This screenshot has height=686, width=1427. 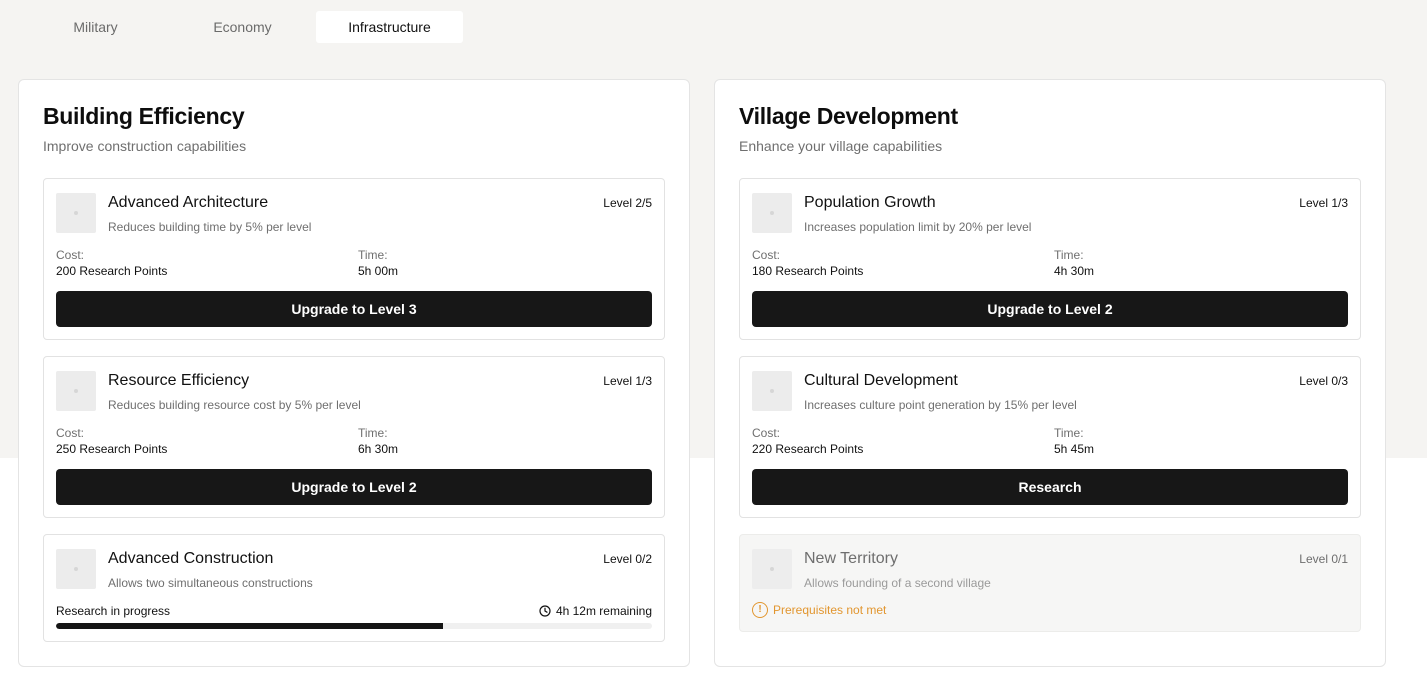 I want to click on tab-infrastructure: Infrastructure, so click(x=389, y=27).